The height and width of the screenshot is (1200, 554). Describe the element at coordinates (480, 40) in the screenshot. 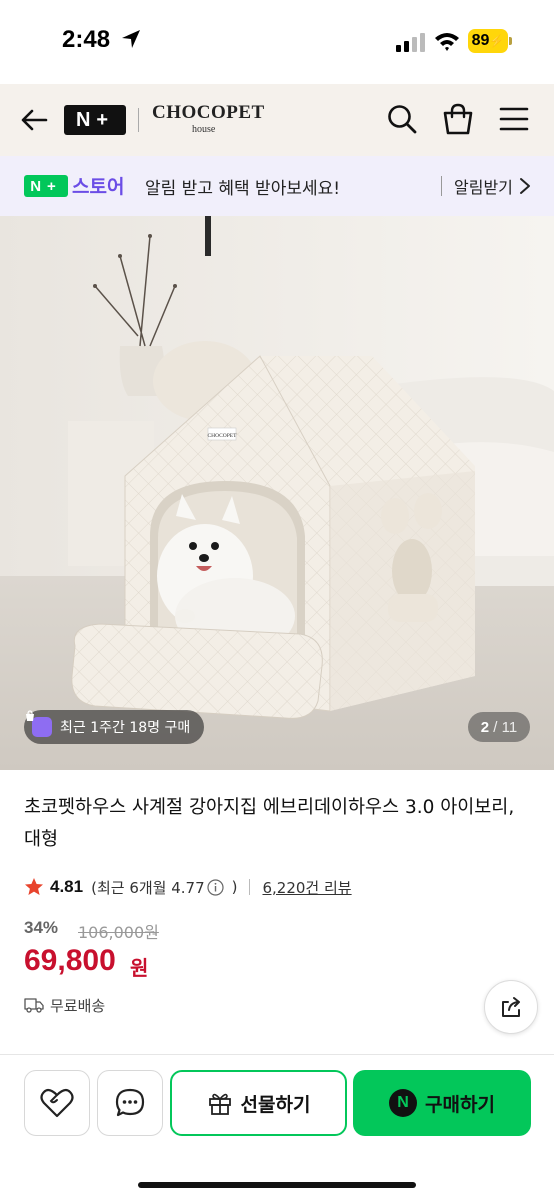

I see `battery-level: 89` at that location.